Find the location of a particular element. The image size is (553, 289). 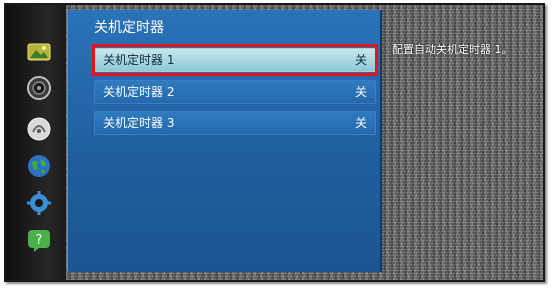

settings-sidebar: ? is located at coordinates (36, 142).